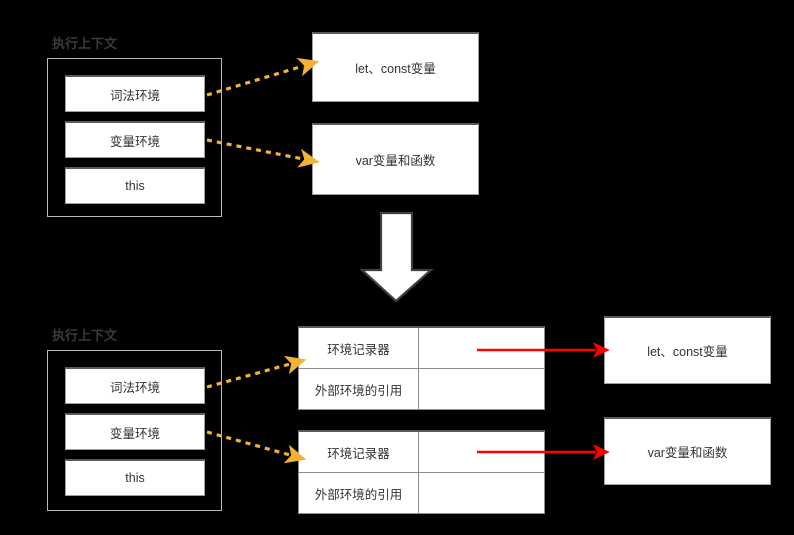 The width and height of the screenshot is (794, 535). Describe the element at coordinates (396, 257) in the screenshot. I see `down-block-arrow-icon` at that location.